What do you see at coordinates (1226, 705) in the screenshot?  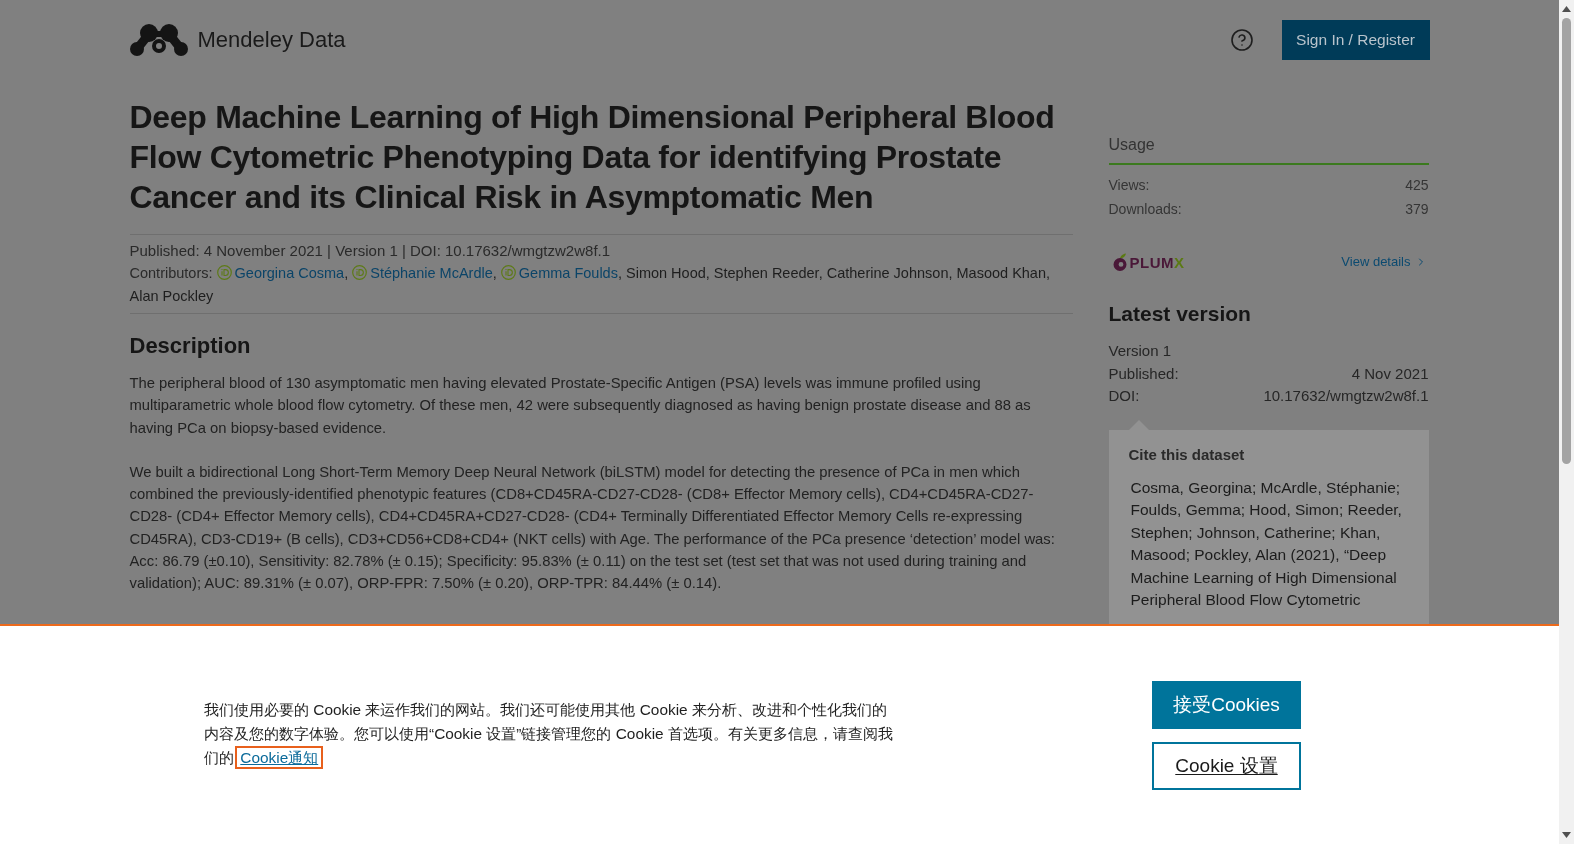 I see `accept-cookies-button: 接受Cookies` at bounding box center [1226, 705].